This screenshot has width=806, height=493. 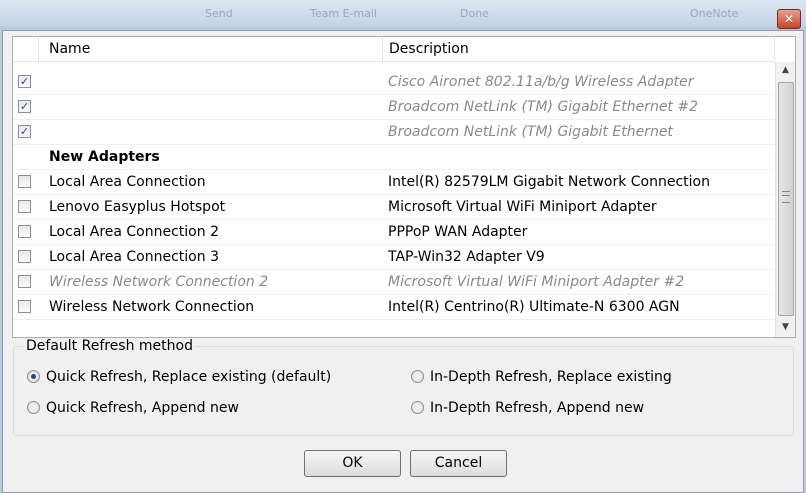 I want to click on adapter-row: ✓ Broadcom NetLink (TM) Gigabit Ethernet, so click(x=394, y=132).